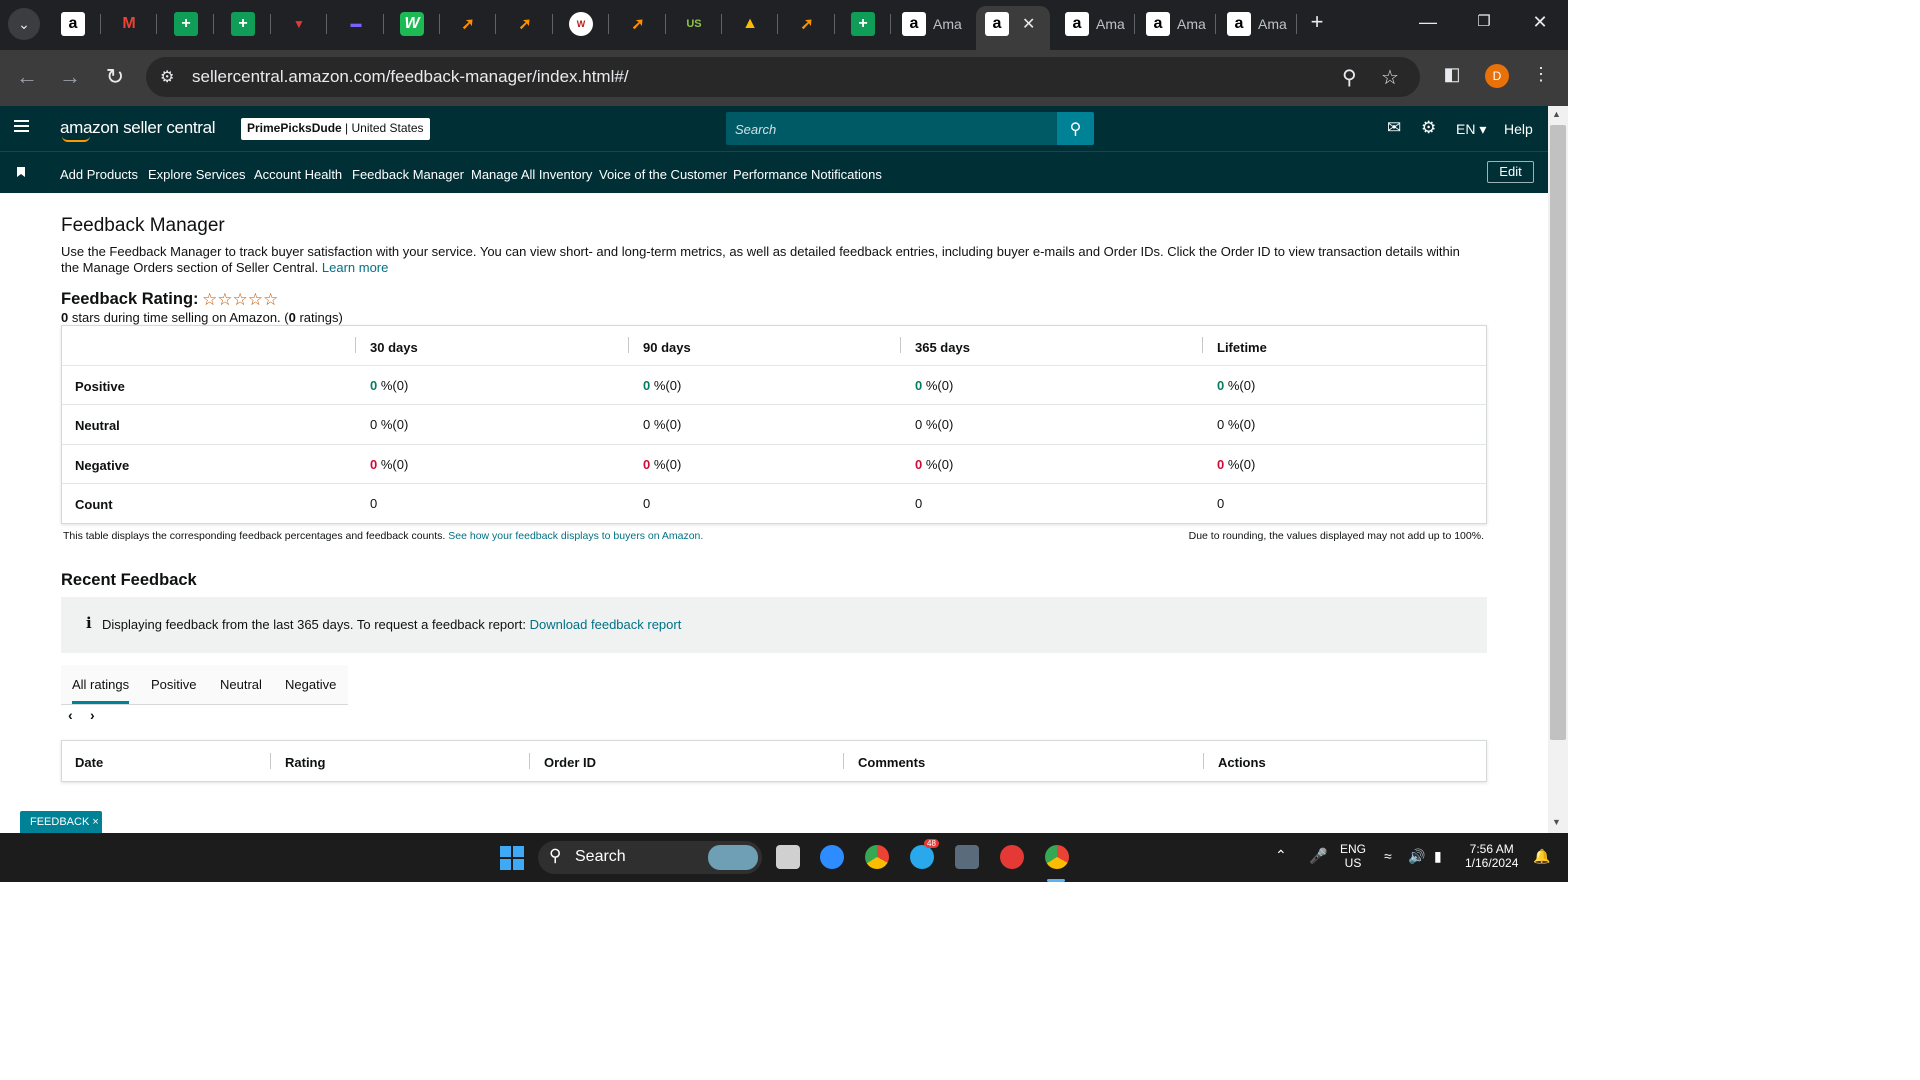  Describe the element at coordinates (115, 77) in the screenshot. I see `reload-icon: ↻` at that location.